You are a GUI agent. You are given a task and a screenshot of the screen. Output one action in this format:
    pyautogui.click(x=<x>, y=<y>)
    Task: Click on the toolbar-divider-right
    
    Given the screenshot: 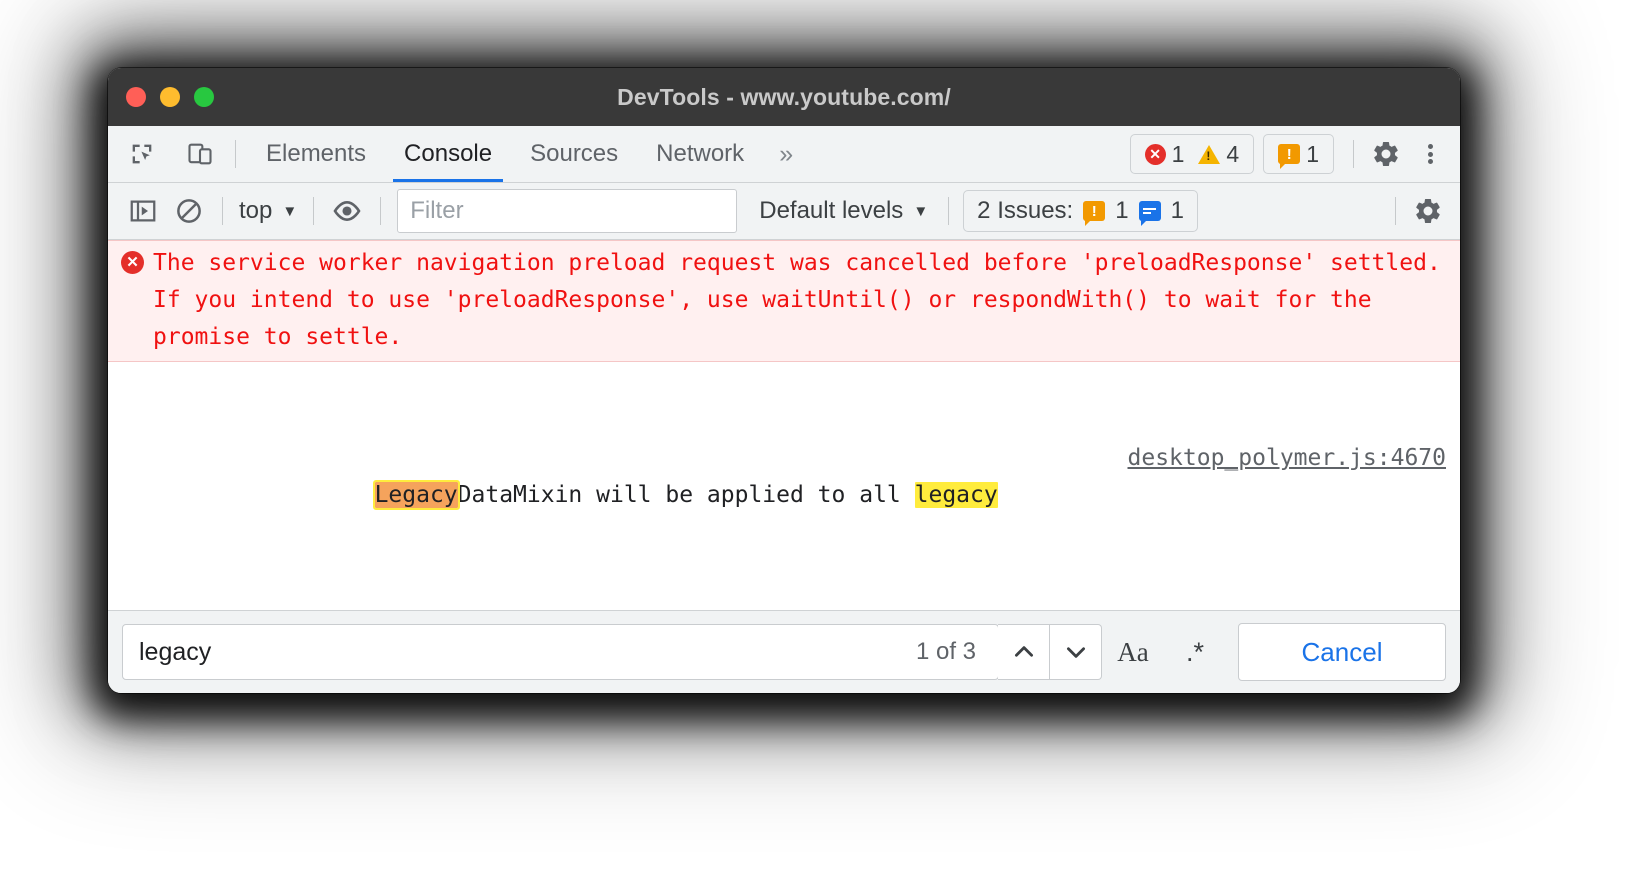 What is the action you would take?
    pyautogui.click(x=1353, y=154)
    